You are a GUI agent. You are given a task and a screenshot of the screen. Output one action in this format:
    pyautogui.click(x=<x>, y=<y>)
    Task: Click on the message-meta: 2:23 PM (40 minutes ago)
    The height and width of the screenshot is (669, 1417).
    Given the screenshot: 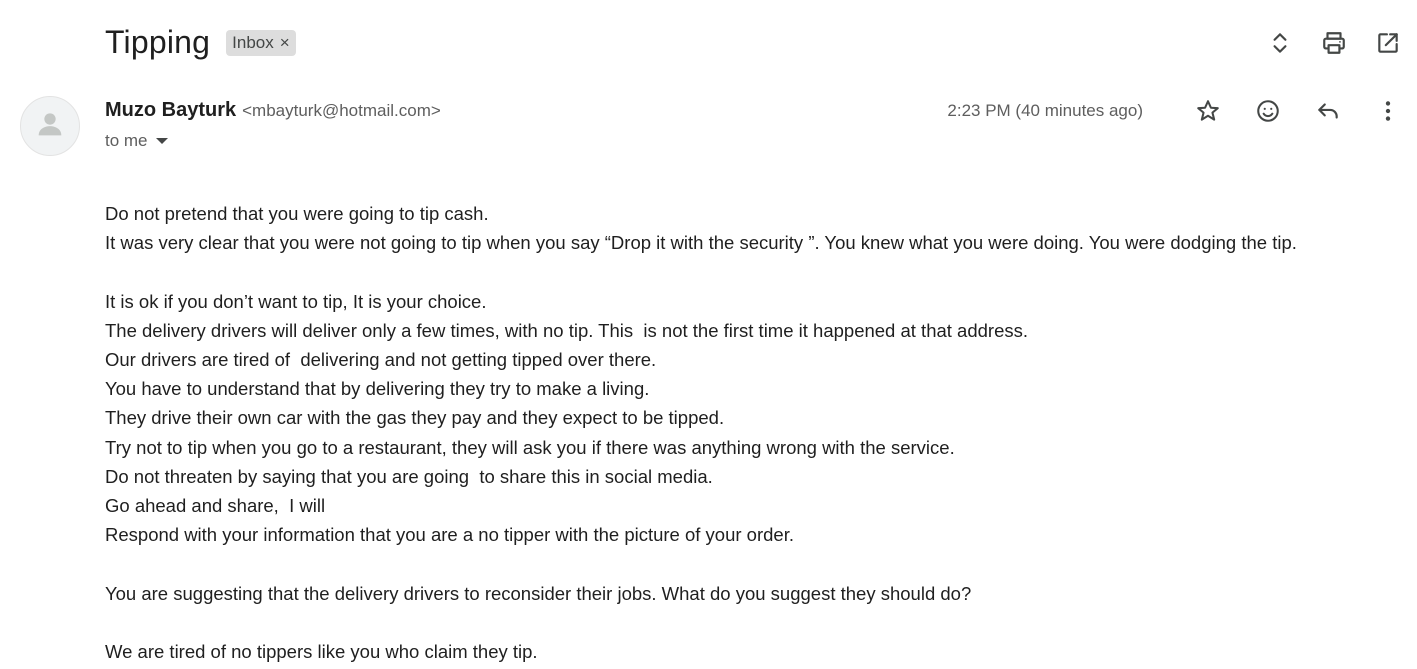 What is the action you would take?
    pyautogui.click(x=1175, y=111)
    